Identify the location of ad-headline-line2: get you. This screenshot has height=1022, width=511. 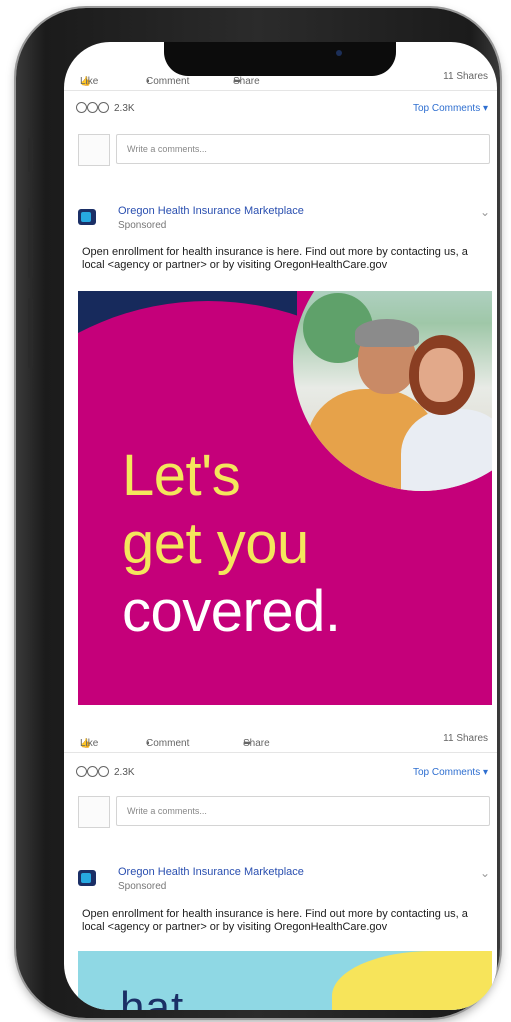
(215, 543).